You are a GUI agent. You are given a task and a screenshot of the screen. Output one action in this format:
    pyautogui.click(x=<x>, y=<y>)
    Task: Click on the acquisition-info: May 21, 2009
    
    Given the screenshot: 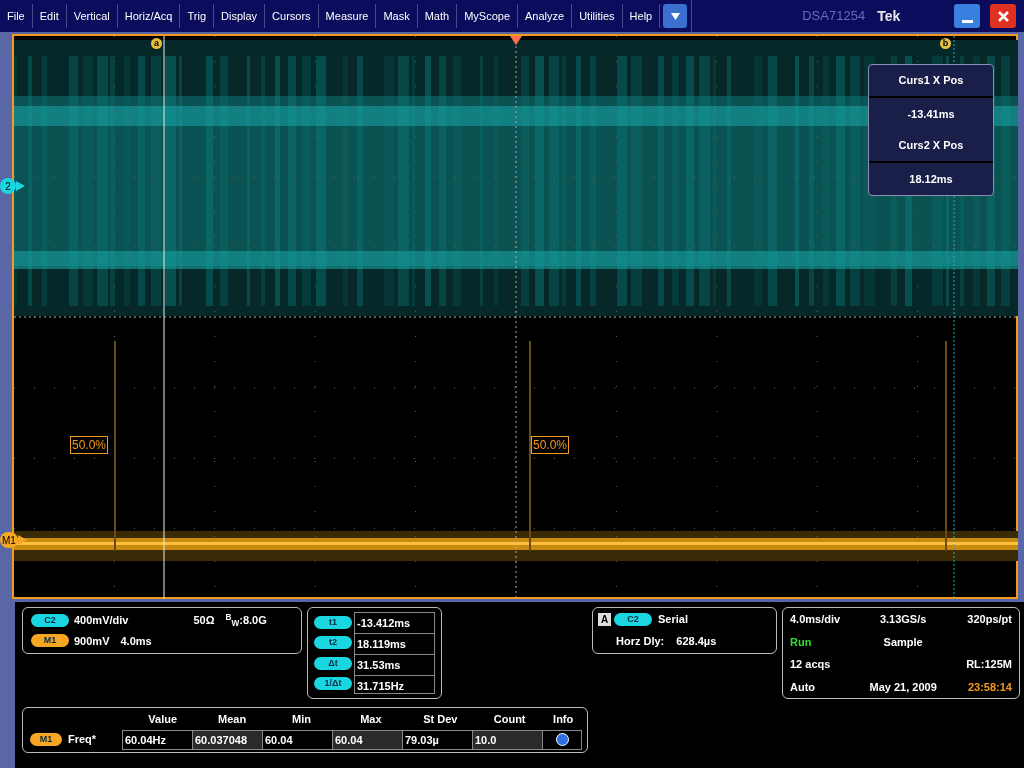 What is the action you would take?
    pyautogui.click(x=903, y=687)
    